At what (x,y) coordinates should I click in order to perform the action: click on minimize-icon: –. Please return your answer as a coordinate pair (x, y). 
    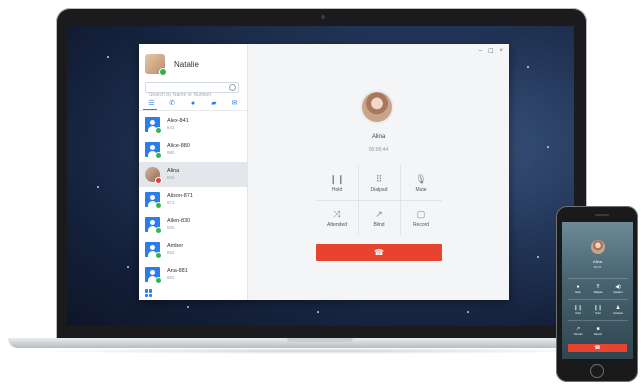
    Looking at the image, I should click on (480, 51).